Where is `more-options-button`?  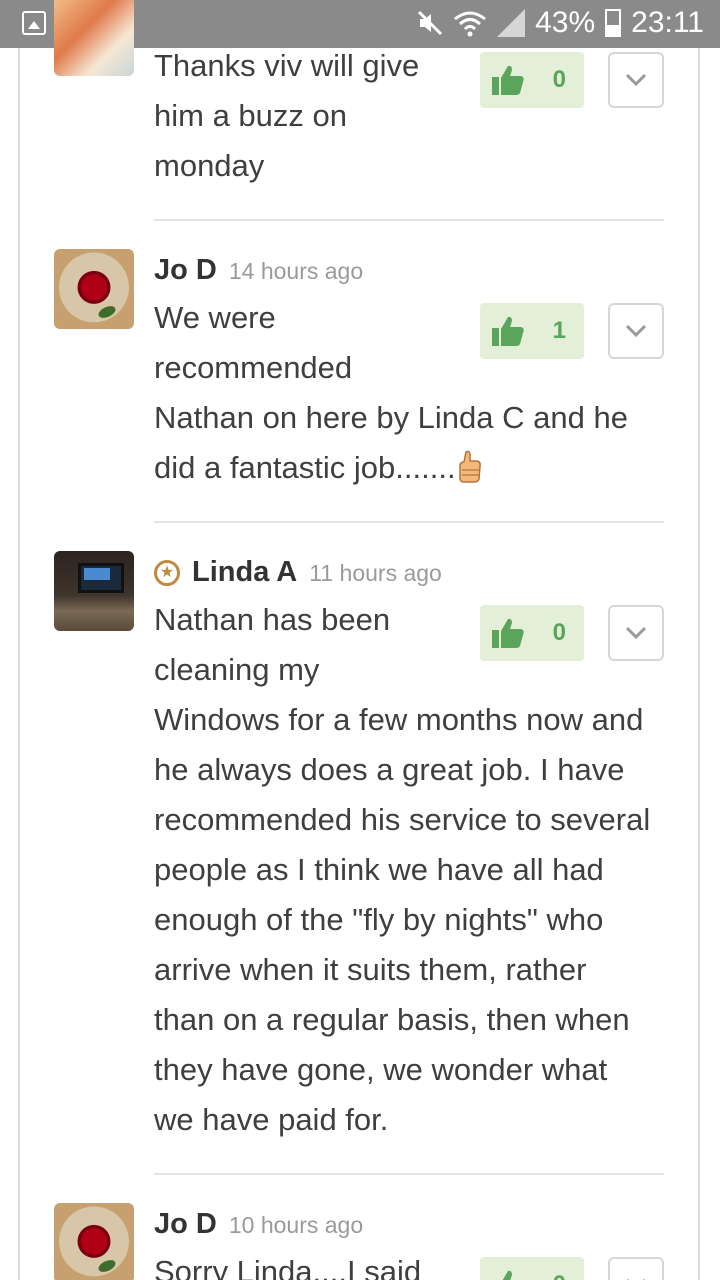
more-options-button is located at coordinates (636, 1268).